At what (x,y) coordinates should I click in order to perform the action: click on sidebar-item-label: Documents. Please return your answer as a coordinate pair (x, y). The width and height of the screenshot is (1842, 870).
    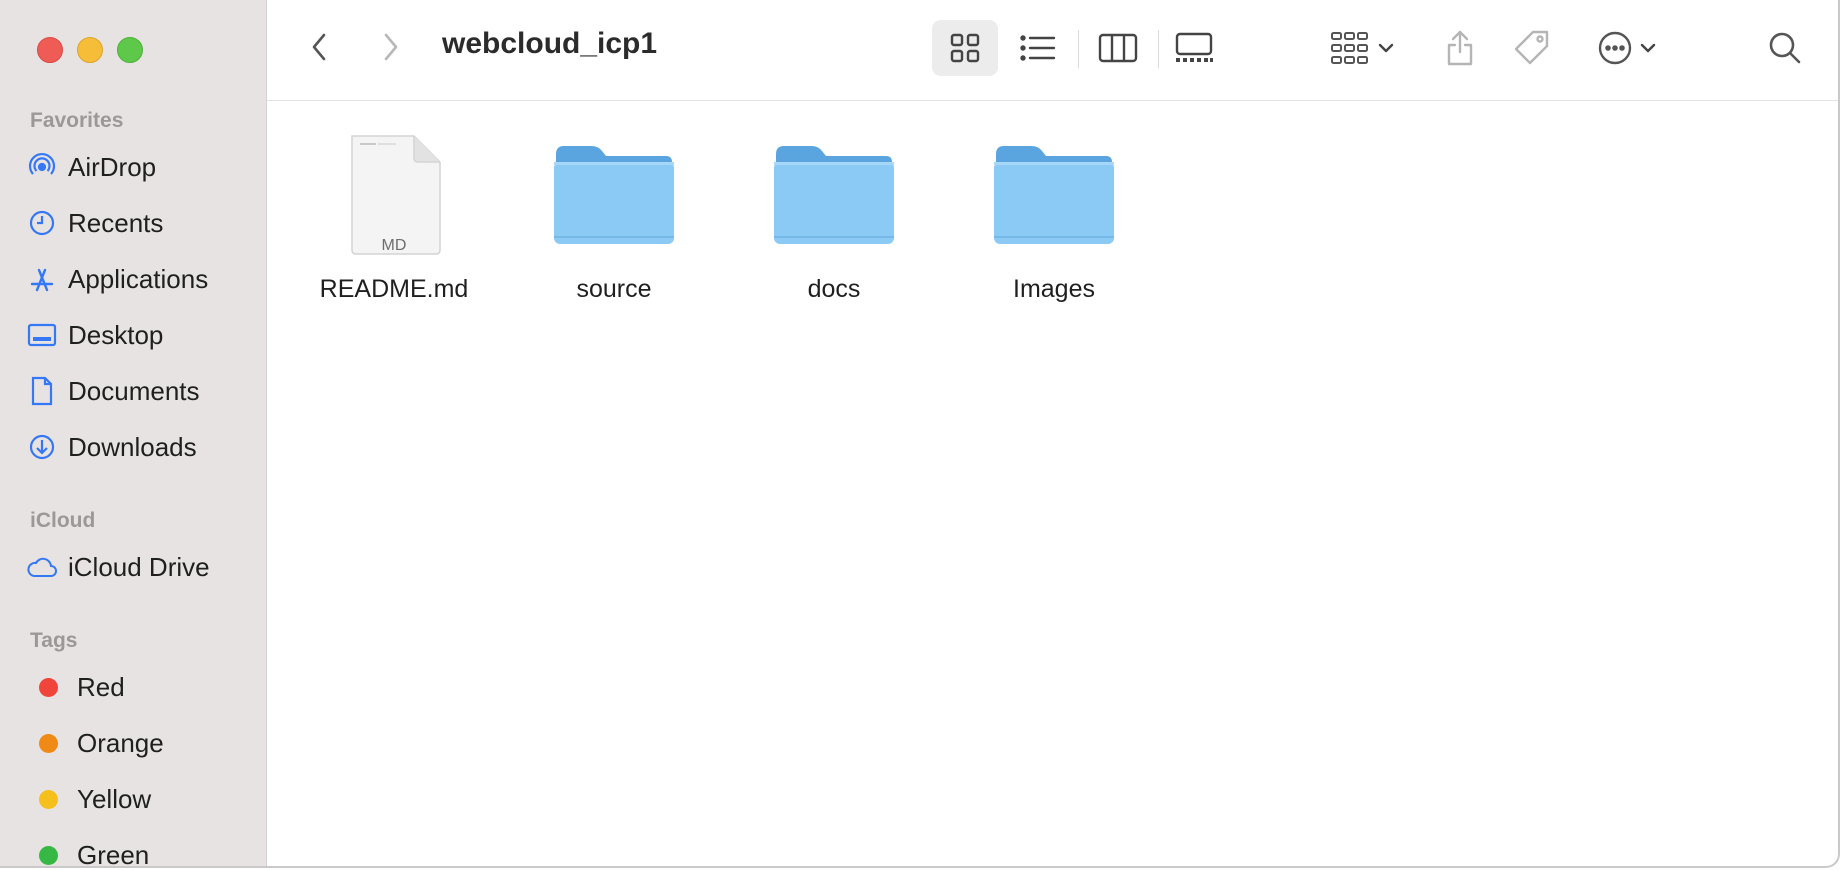
    Looking at the image, I should click on (134, 390).